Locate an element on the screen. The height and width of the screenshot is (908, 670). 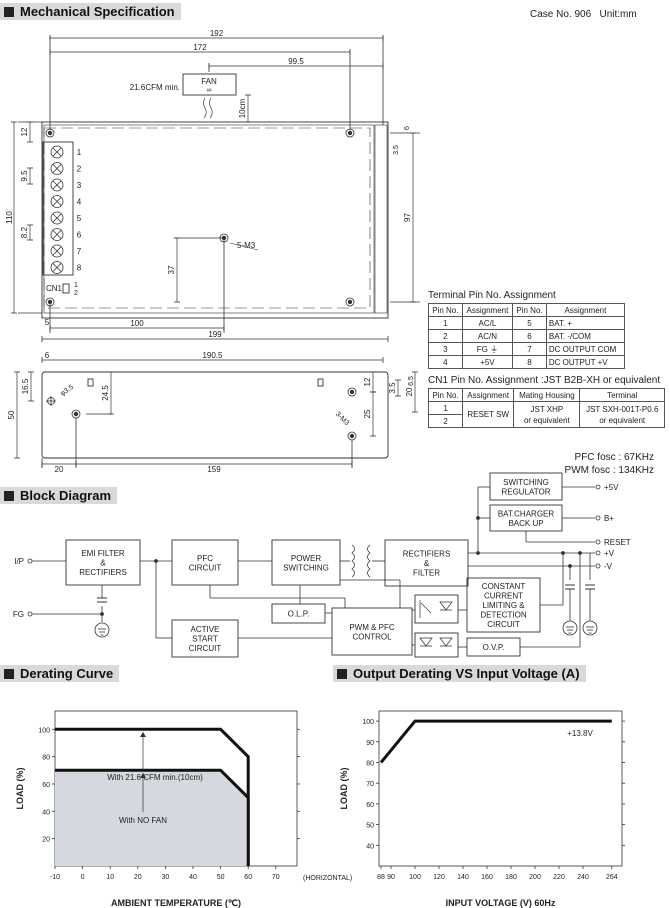
ovp-block-label: O.V.P. is located at coordinates (494, 647).